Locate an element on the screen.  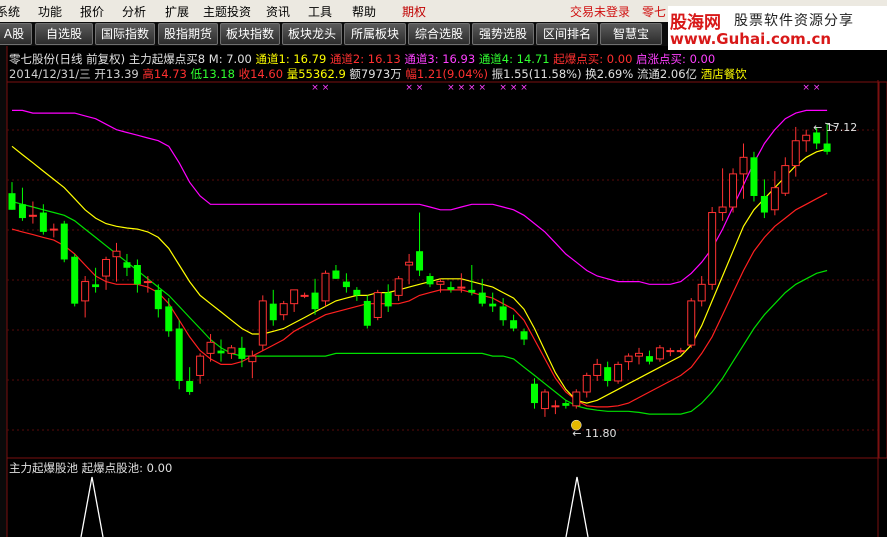
high-price-label: ← 17.12 is located at coordinates (835, 127).